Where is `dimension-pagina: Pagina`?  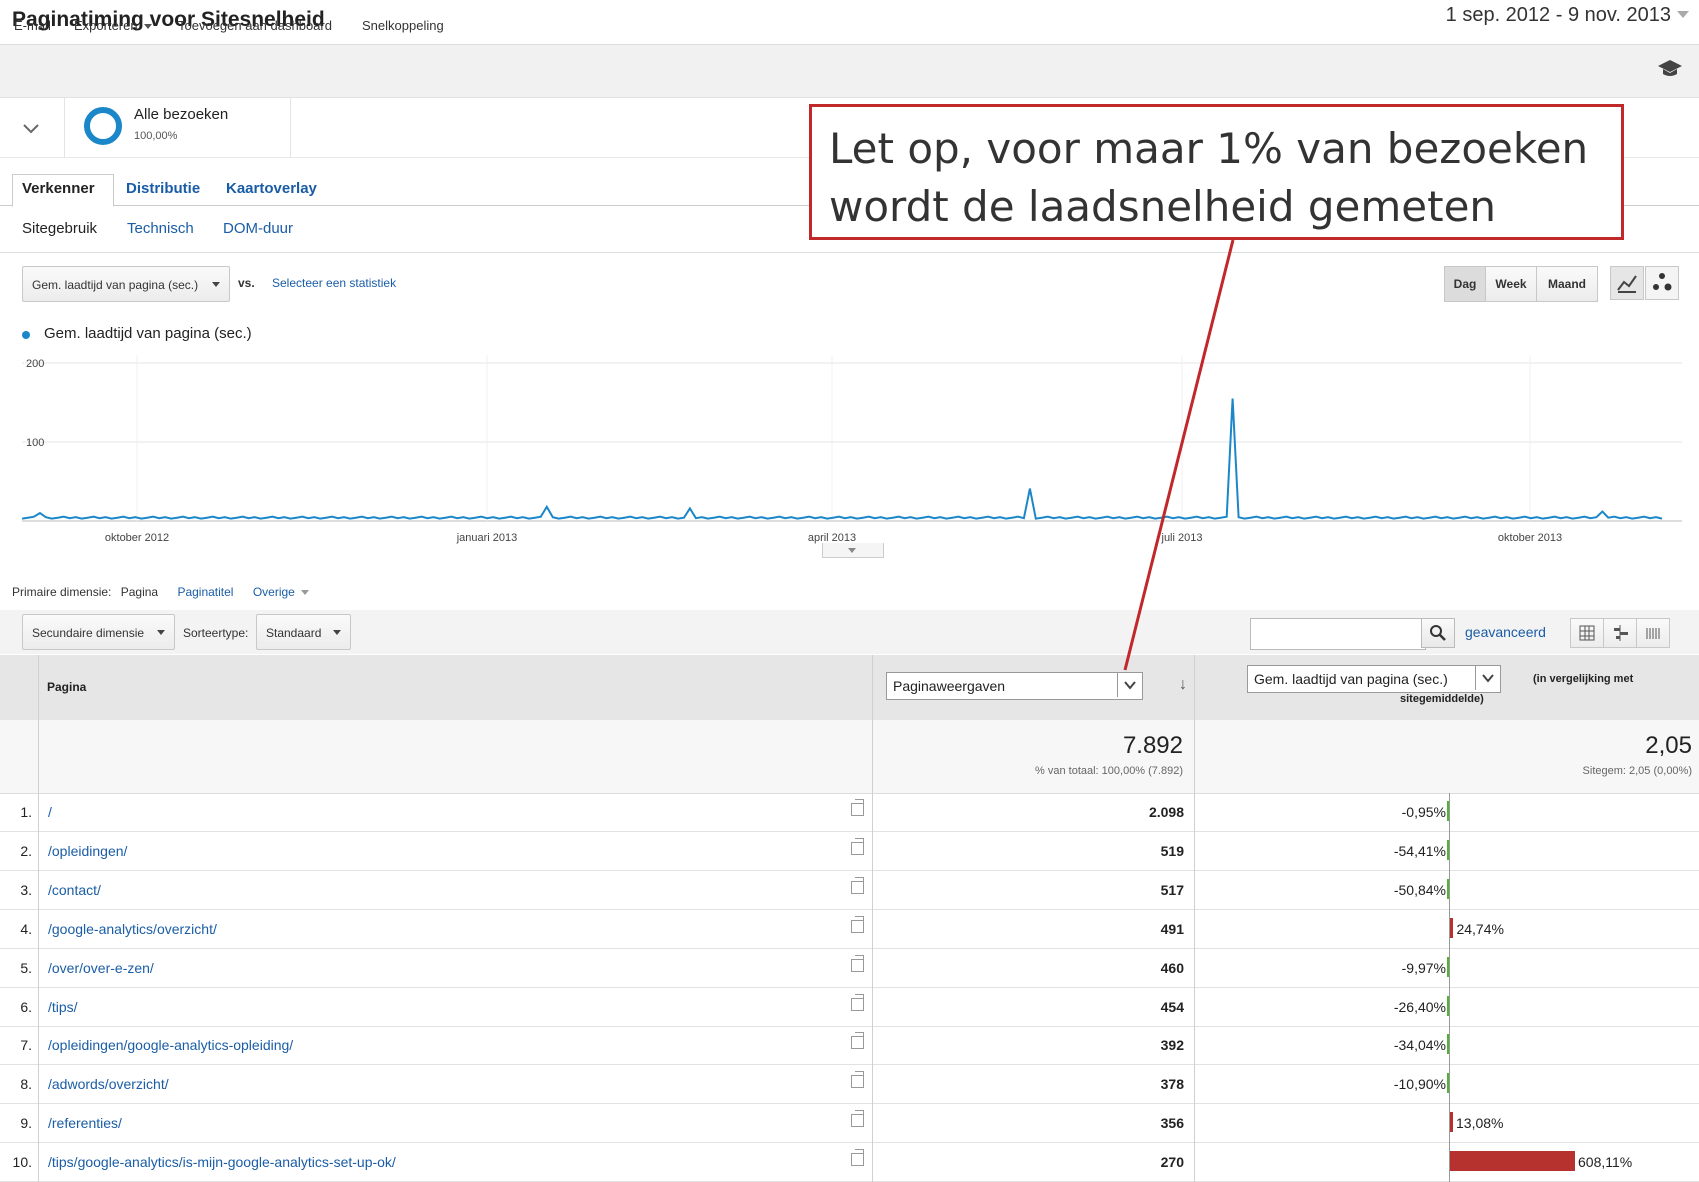
dimension-pagina: Pagina is located at coordinates (139, 592).